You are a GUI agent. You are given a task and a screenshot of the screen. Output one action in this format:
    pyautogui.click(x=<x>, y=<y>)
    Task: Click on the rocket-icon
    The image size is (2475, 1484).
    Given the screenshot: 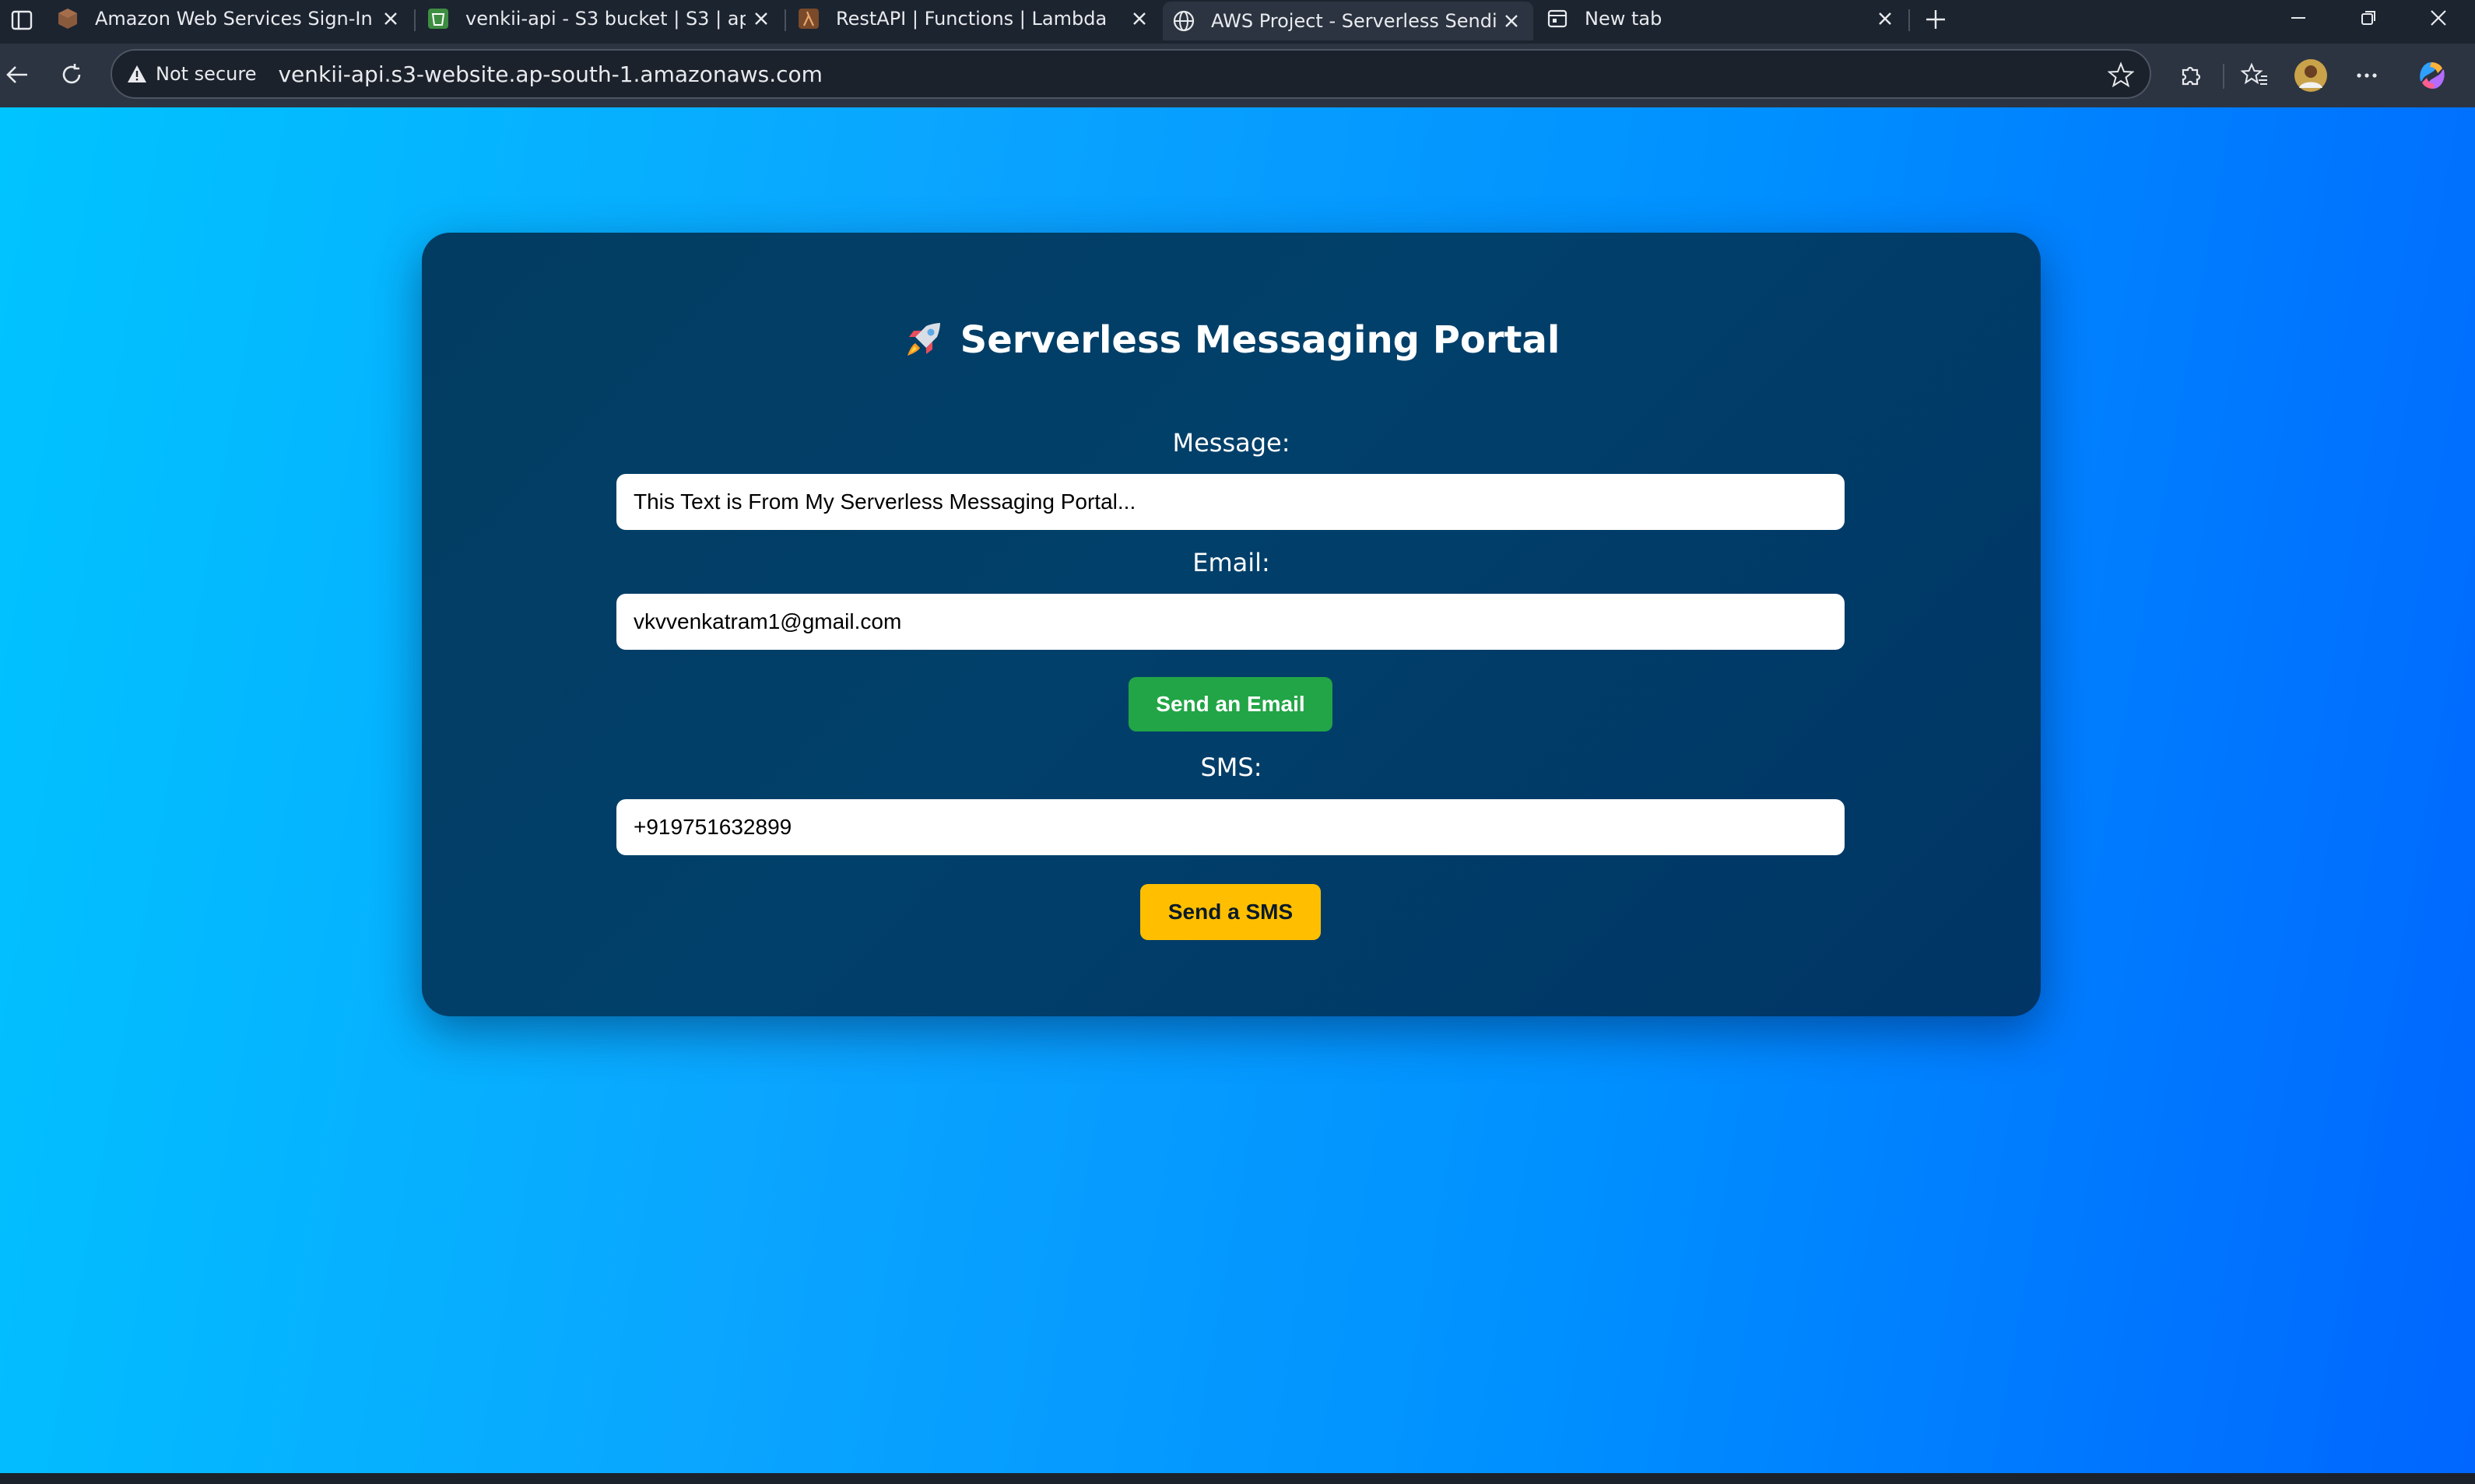 What is the action you would take?
    pyautogui.click(x=923, y=339)
    